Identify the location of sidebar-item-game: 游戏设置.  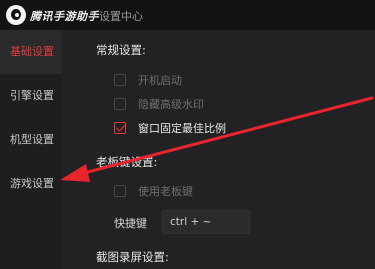
(31, 184).